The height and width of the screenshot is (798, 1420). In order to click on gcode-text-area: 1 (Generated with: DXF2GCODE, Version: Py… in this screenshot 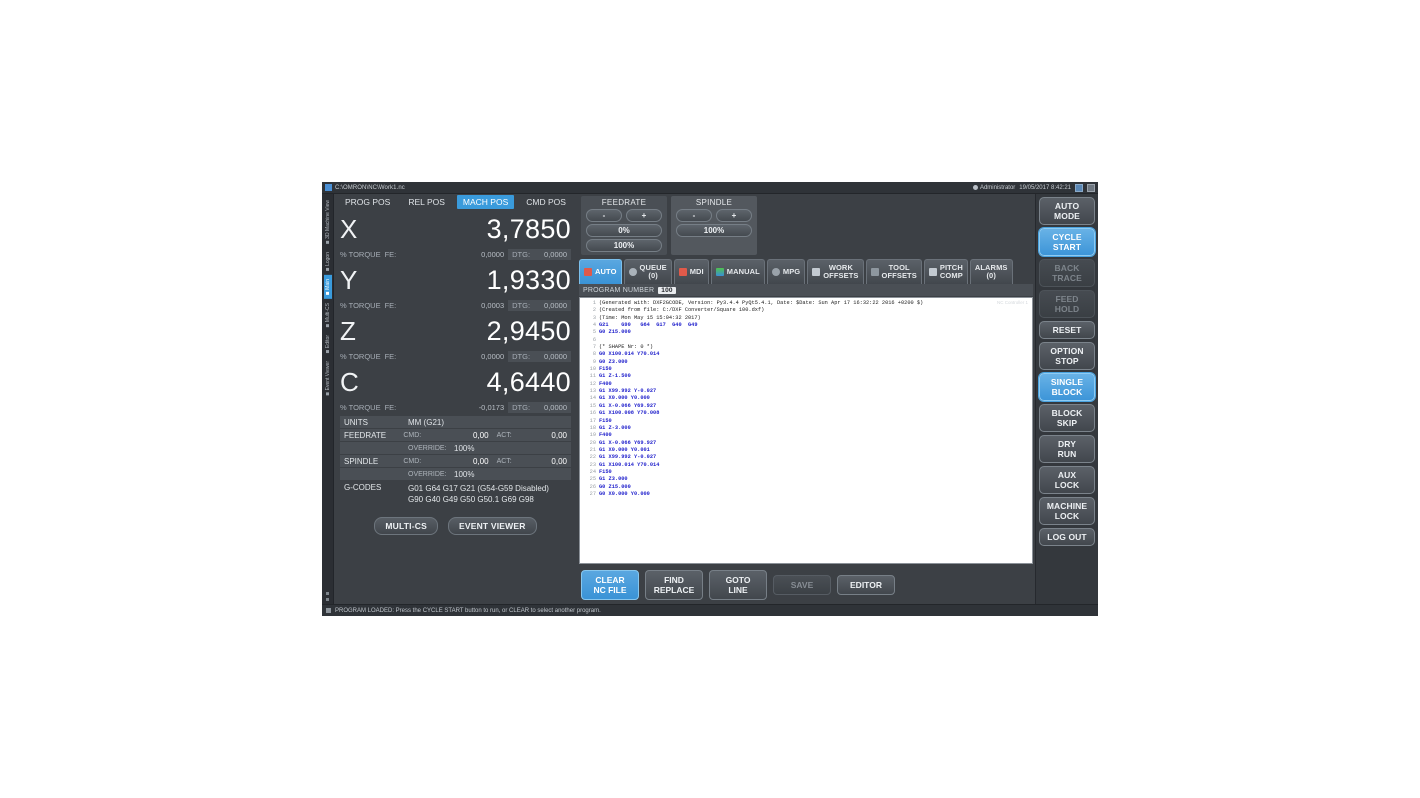, I will do `click(806, 398)`.